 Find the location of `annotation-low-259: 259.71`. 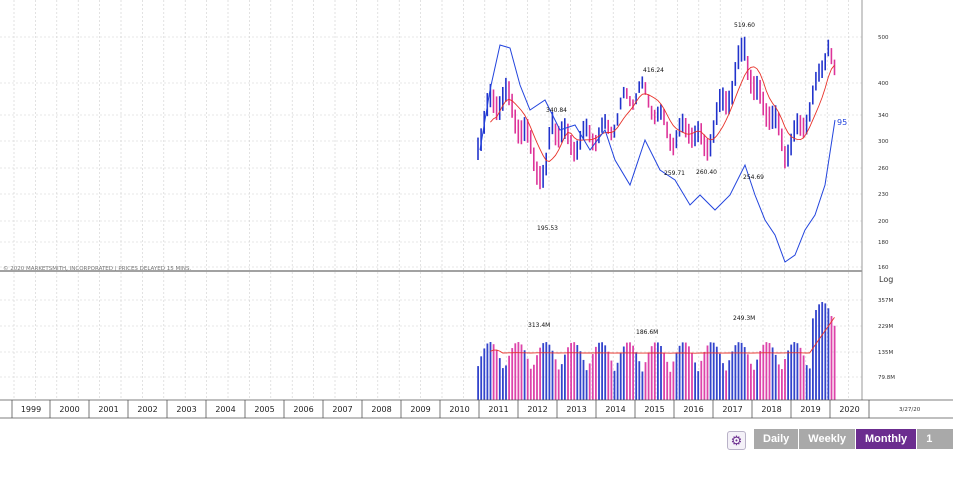

annotation-low-259: 259.71 is located at coordinates (674, 173).